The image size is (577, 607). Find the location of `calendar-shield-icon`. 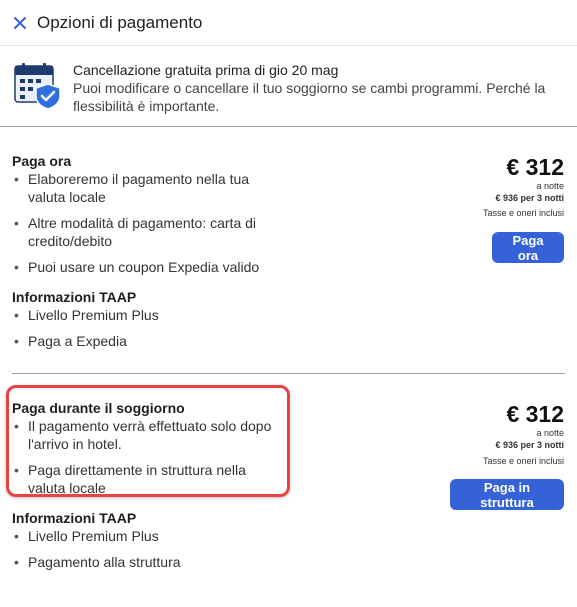

calendar-shield-icon is located at coordinates (37, 86).